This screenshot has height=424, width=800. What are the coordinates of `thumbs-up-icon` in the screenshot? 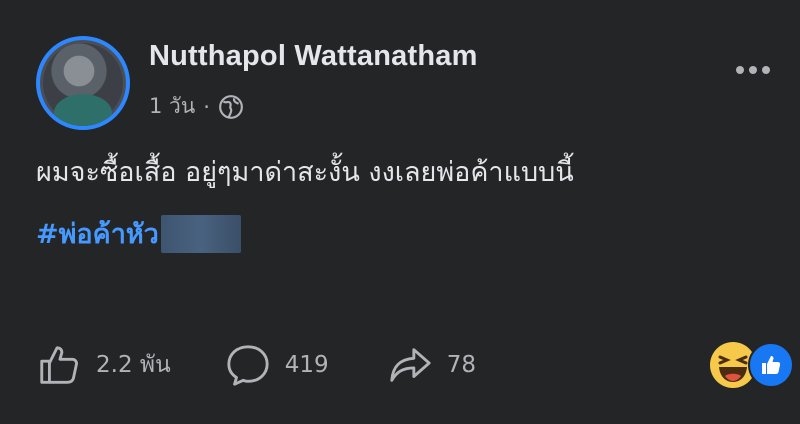 It's located at (59, 365).